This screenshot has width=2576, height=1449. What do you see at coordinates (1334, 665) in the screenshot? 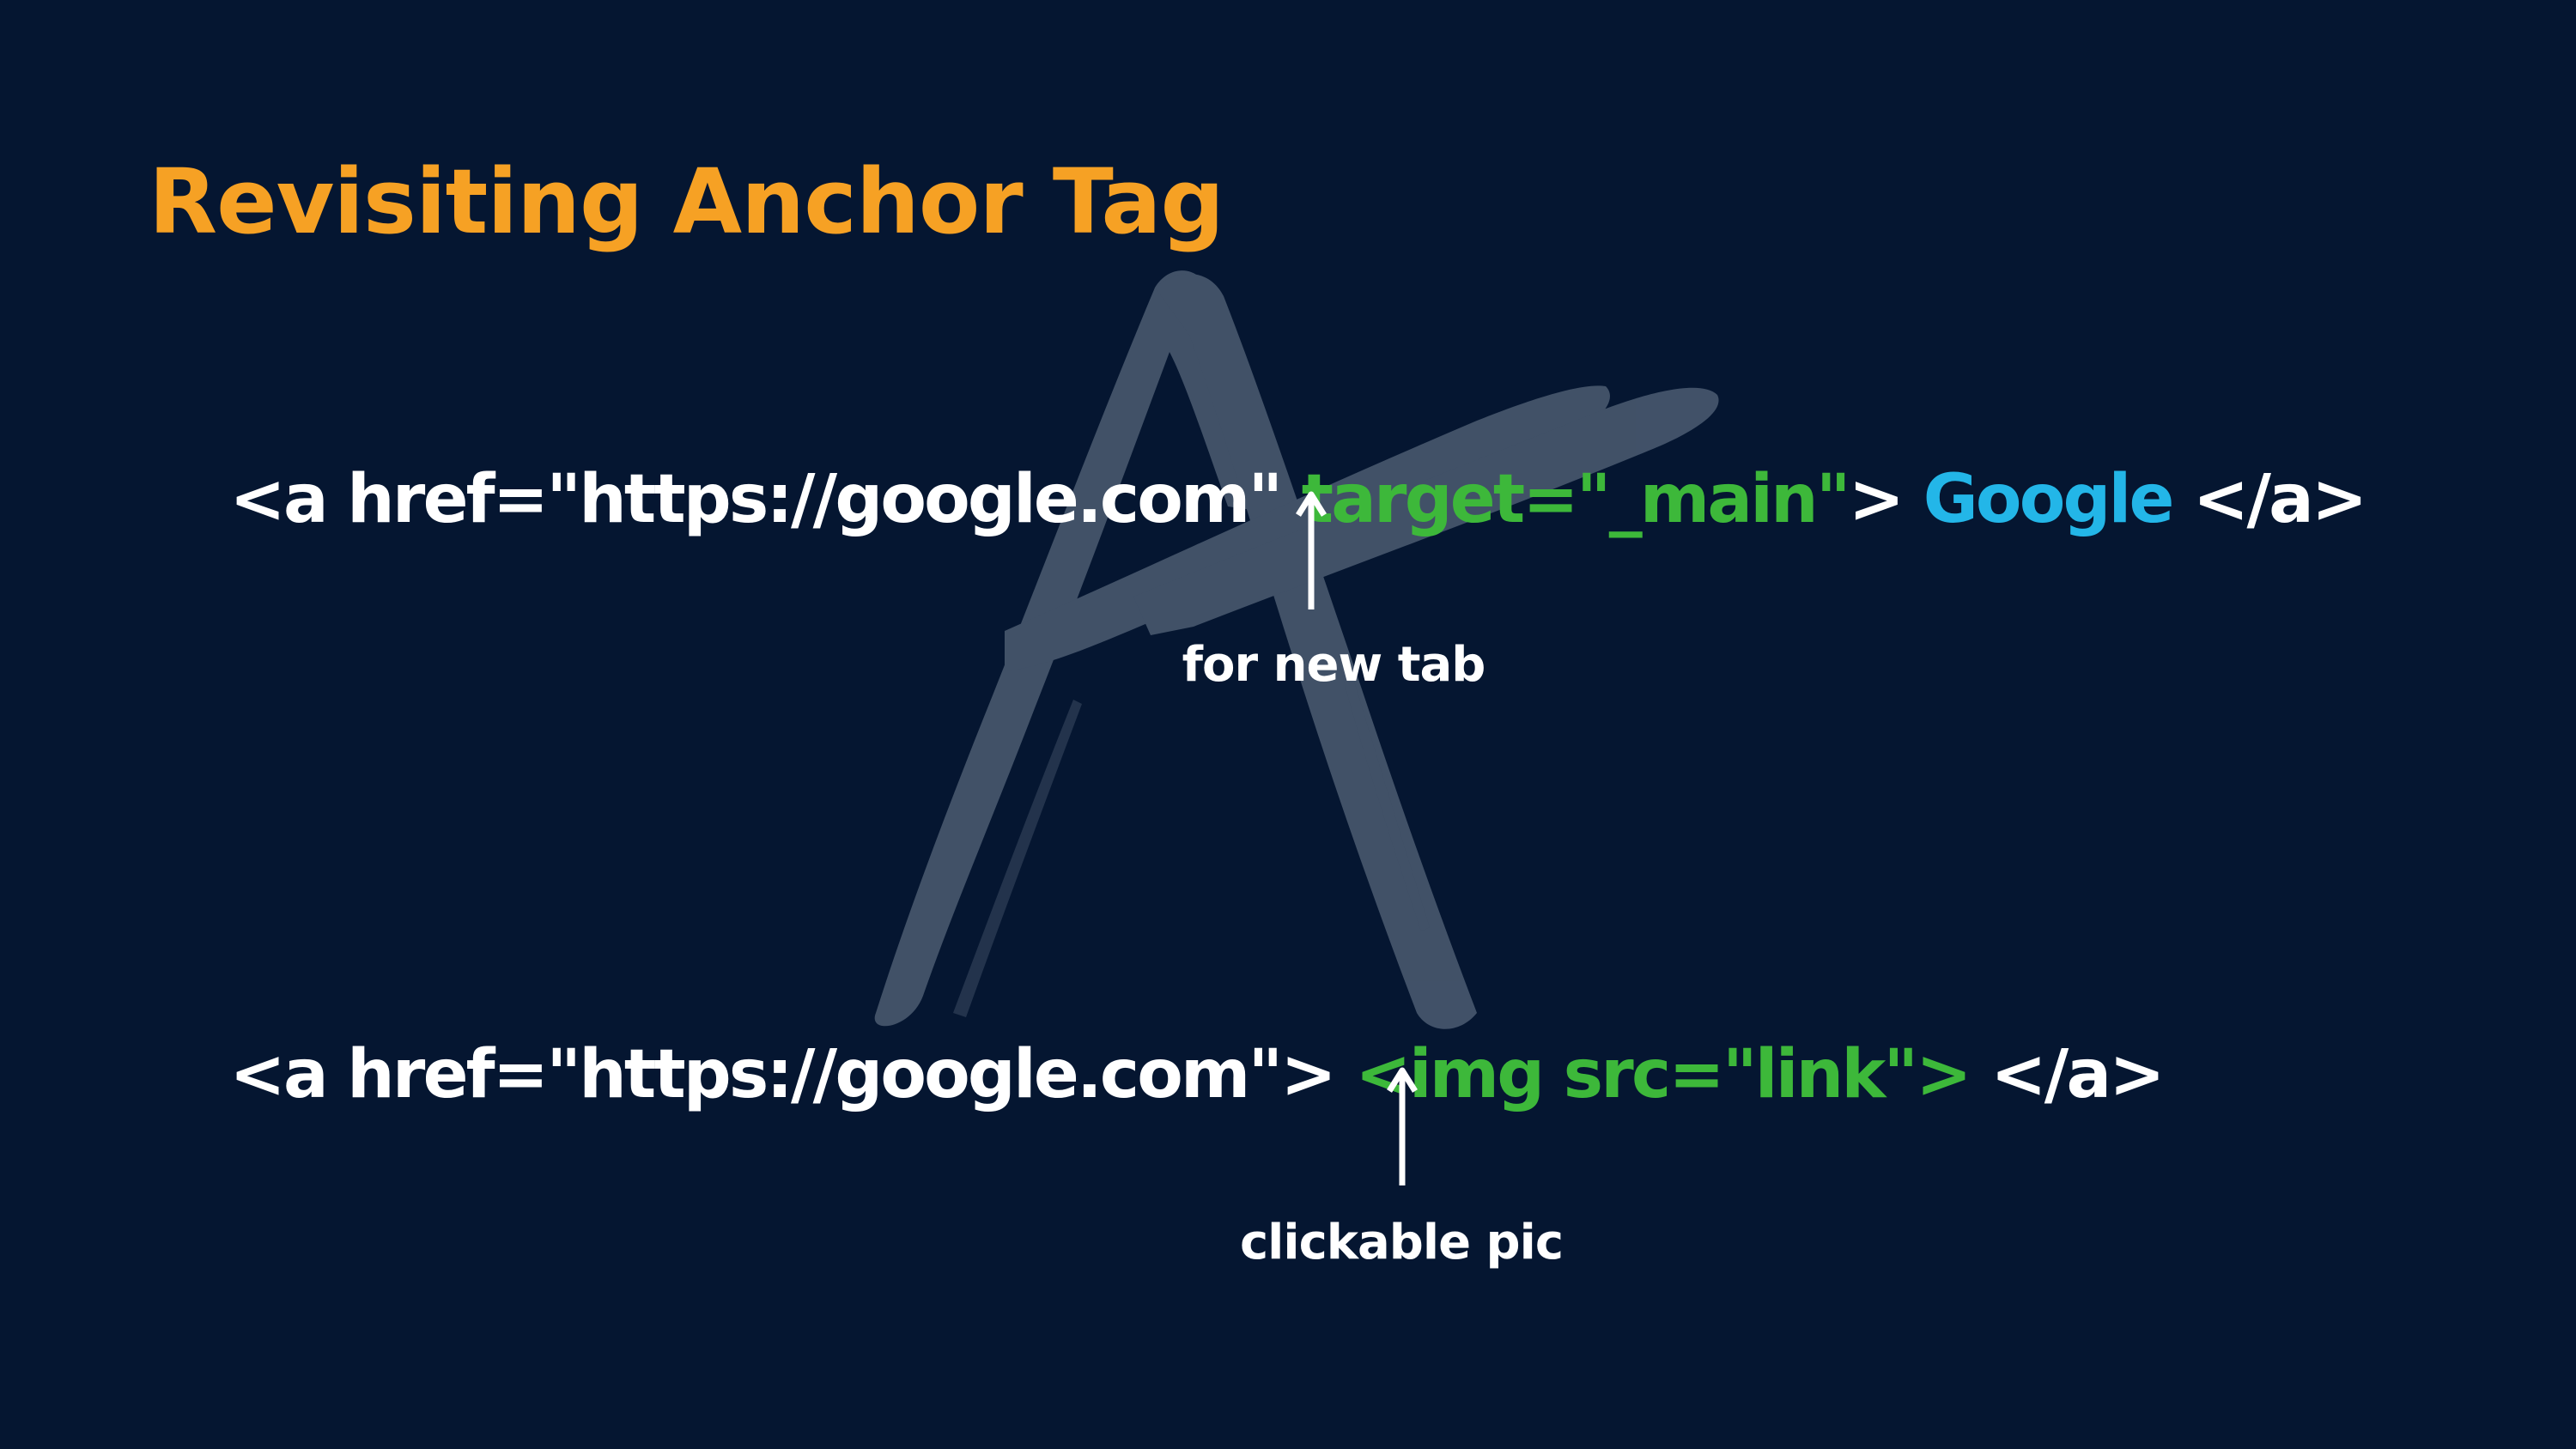
I see `new-tab-annotation: for new tab` at bounding box center [1334, 665].